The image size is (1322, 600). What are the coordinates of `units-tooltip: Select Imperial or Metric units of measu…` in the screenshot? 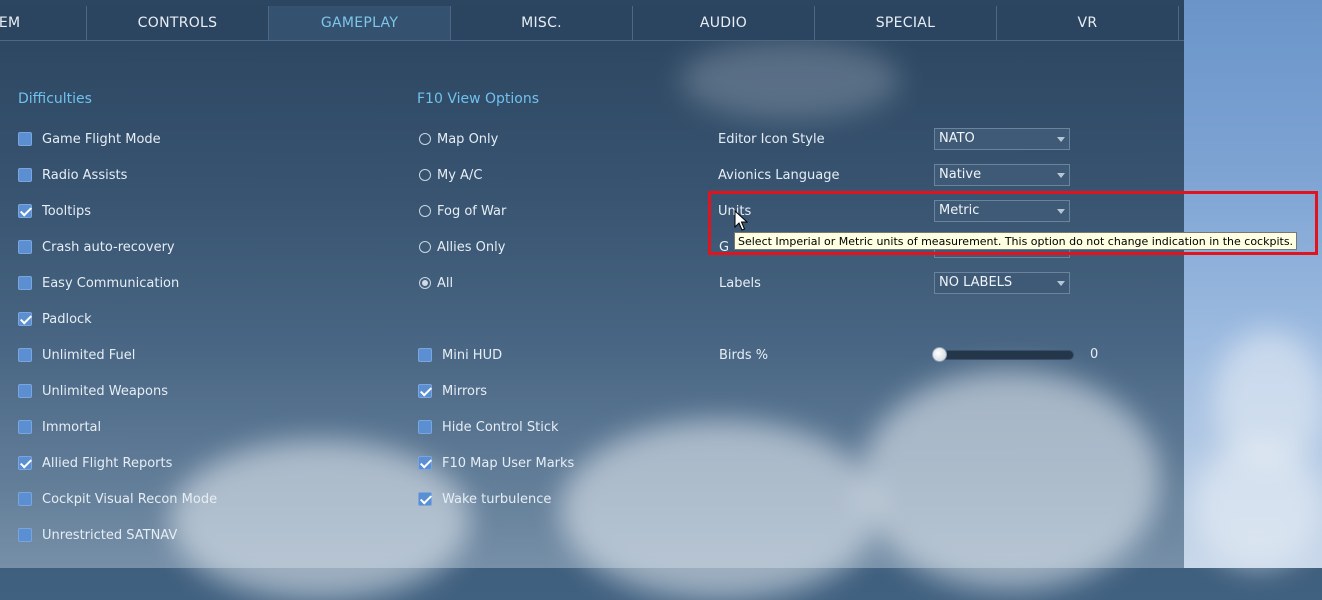 It's located at (1016, 241).